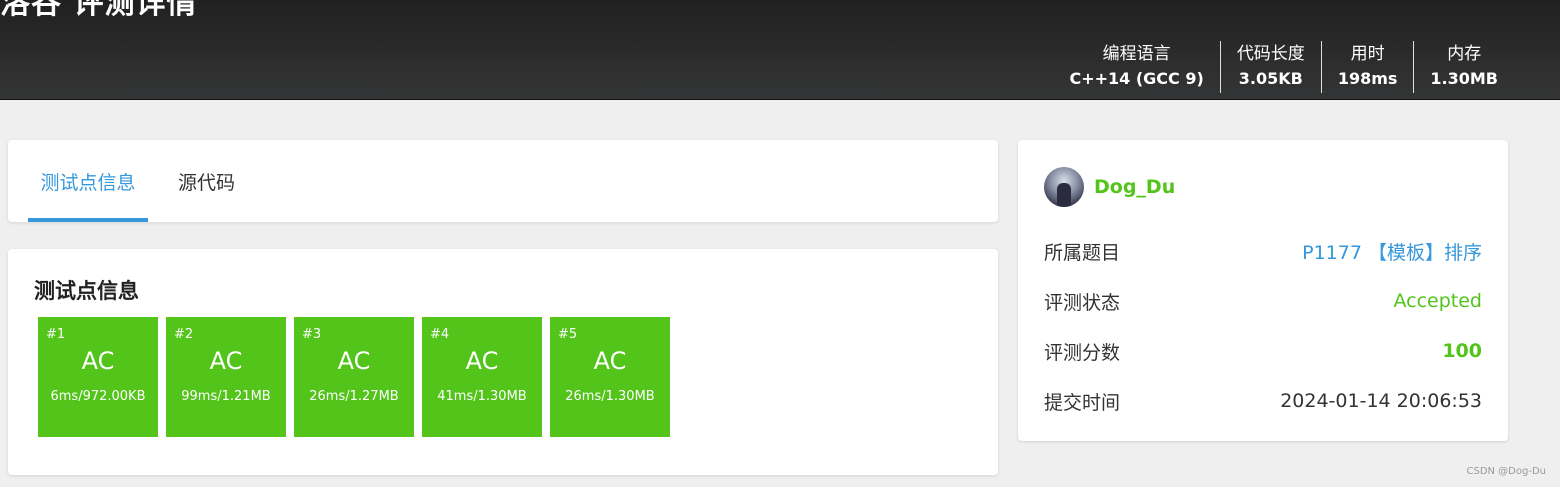 The image size is (1560, 487). Describe the element at coordinates (1464, 54) in the screenshot. I see `stat-label: 内存` at that location.